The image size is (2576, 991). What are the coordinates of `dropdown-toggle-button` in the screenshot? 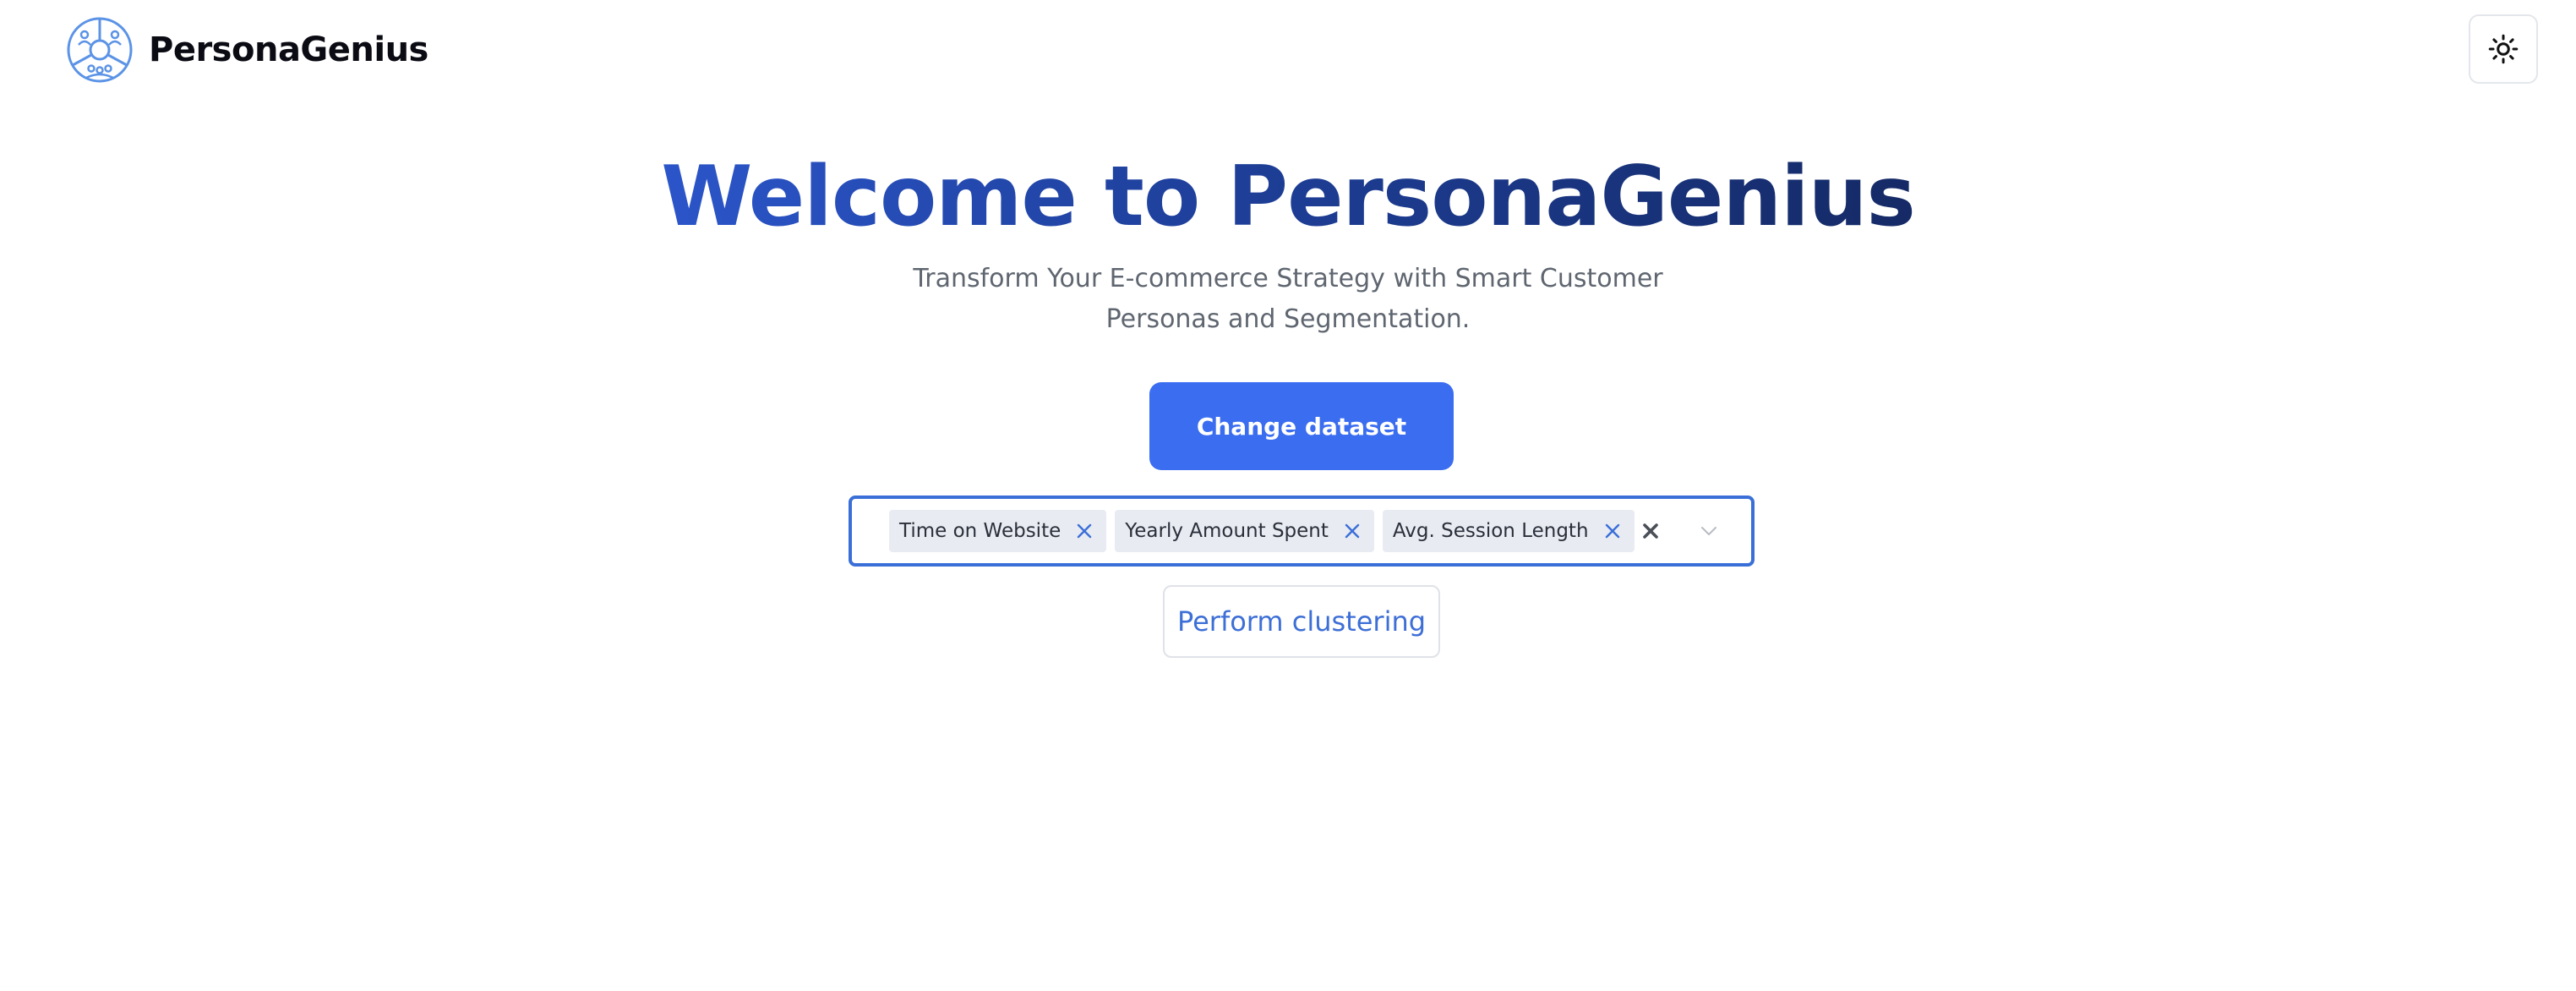 It's located at (1709, 531).